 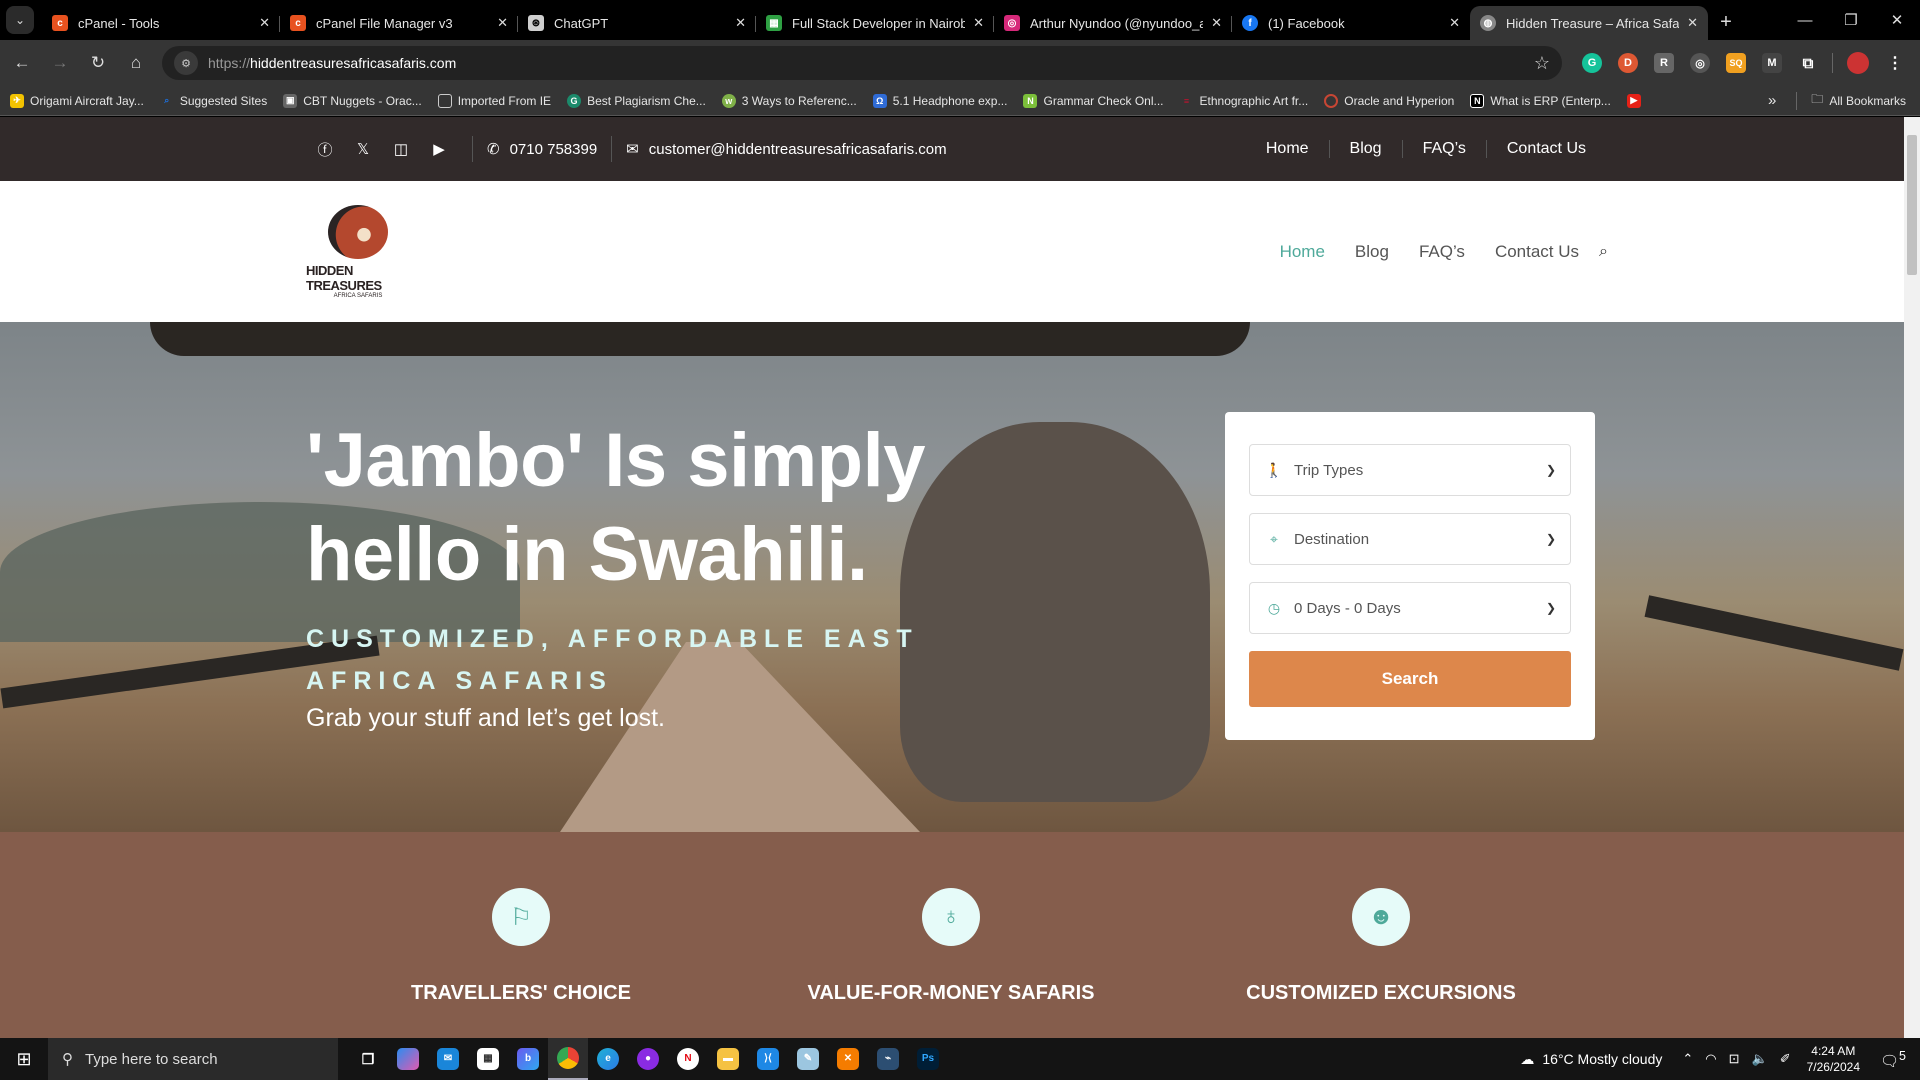 What do you see at coordinates (24, 1059) in the screenshot?
I see `windows-start-icon: ⊞` at bounding box center [24, 1059].